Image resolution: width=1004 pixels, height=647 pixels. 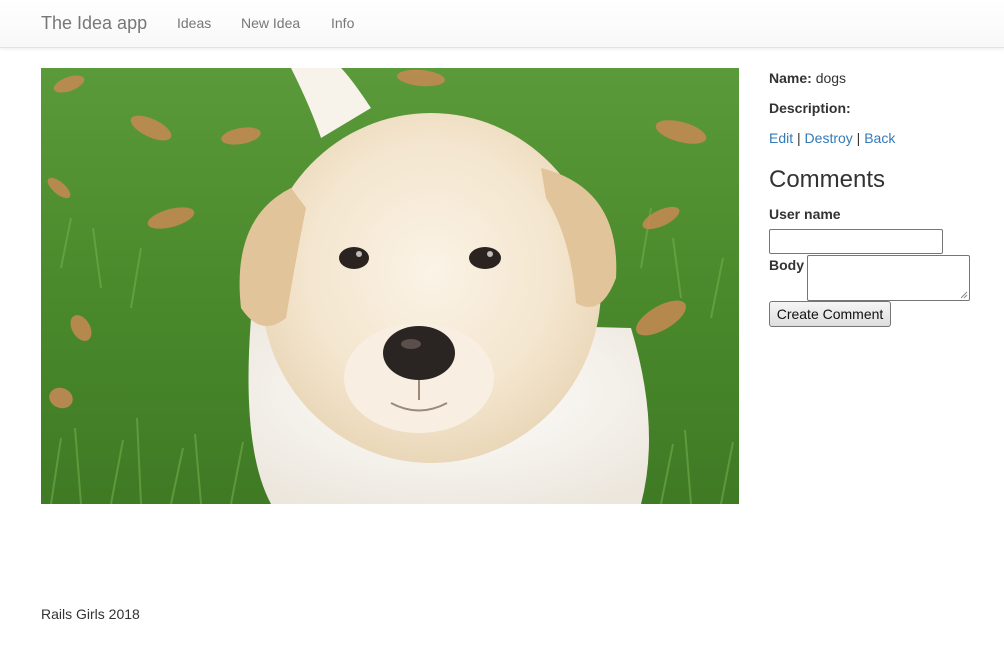 I want to click on name-value: dogs, so click(x=831, y=78).